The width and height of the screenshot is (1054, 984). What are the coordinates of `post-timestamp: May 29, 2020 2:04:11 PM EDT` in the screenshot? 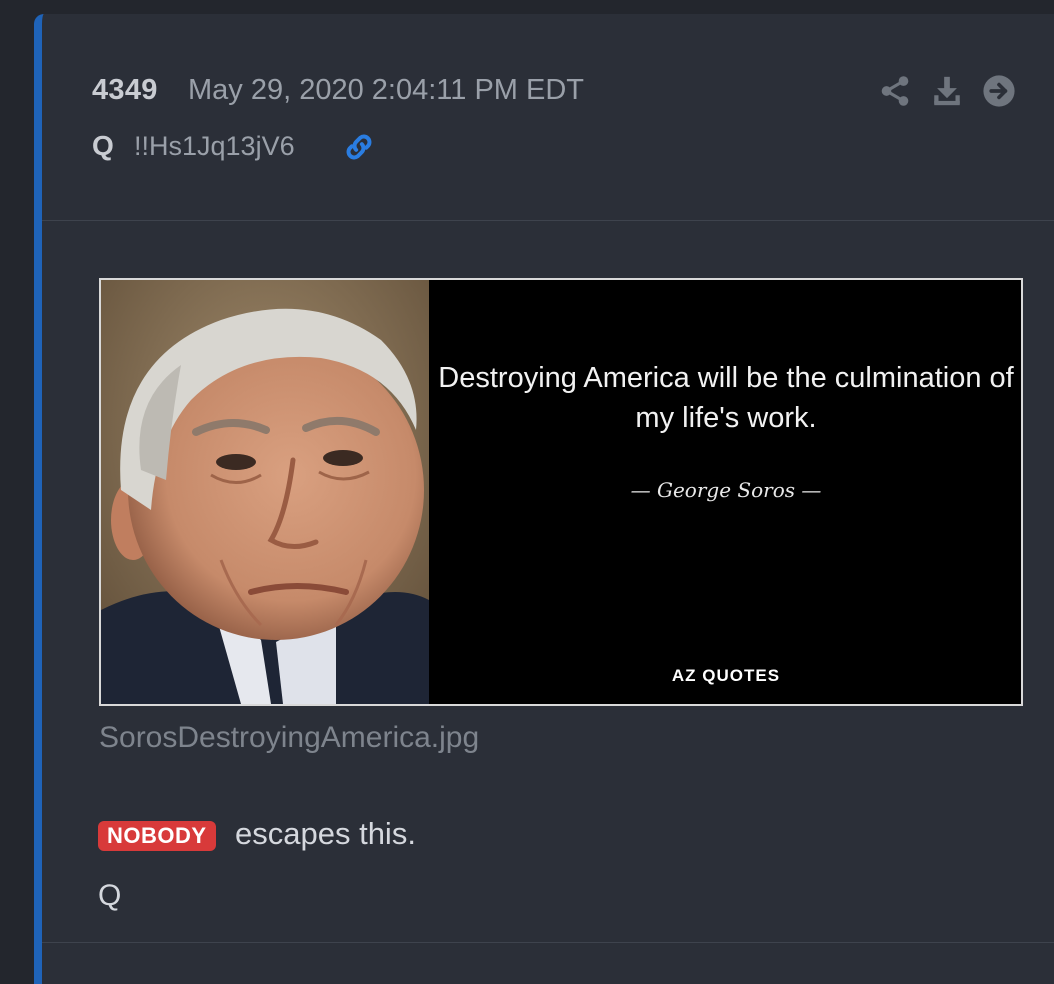 It's located at (386, 90).